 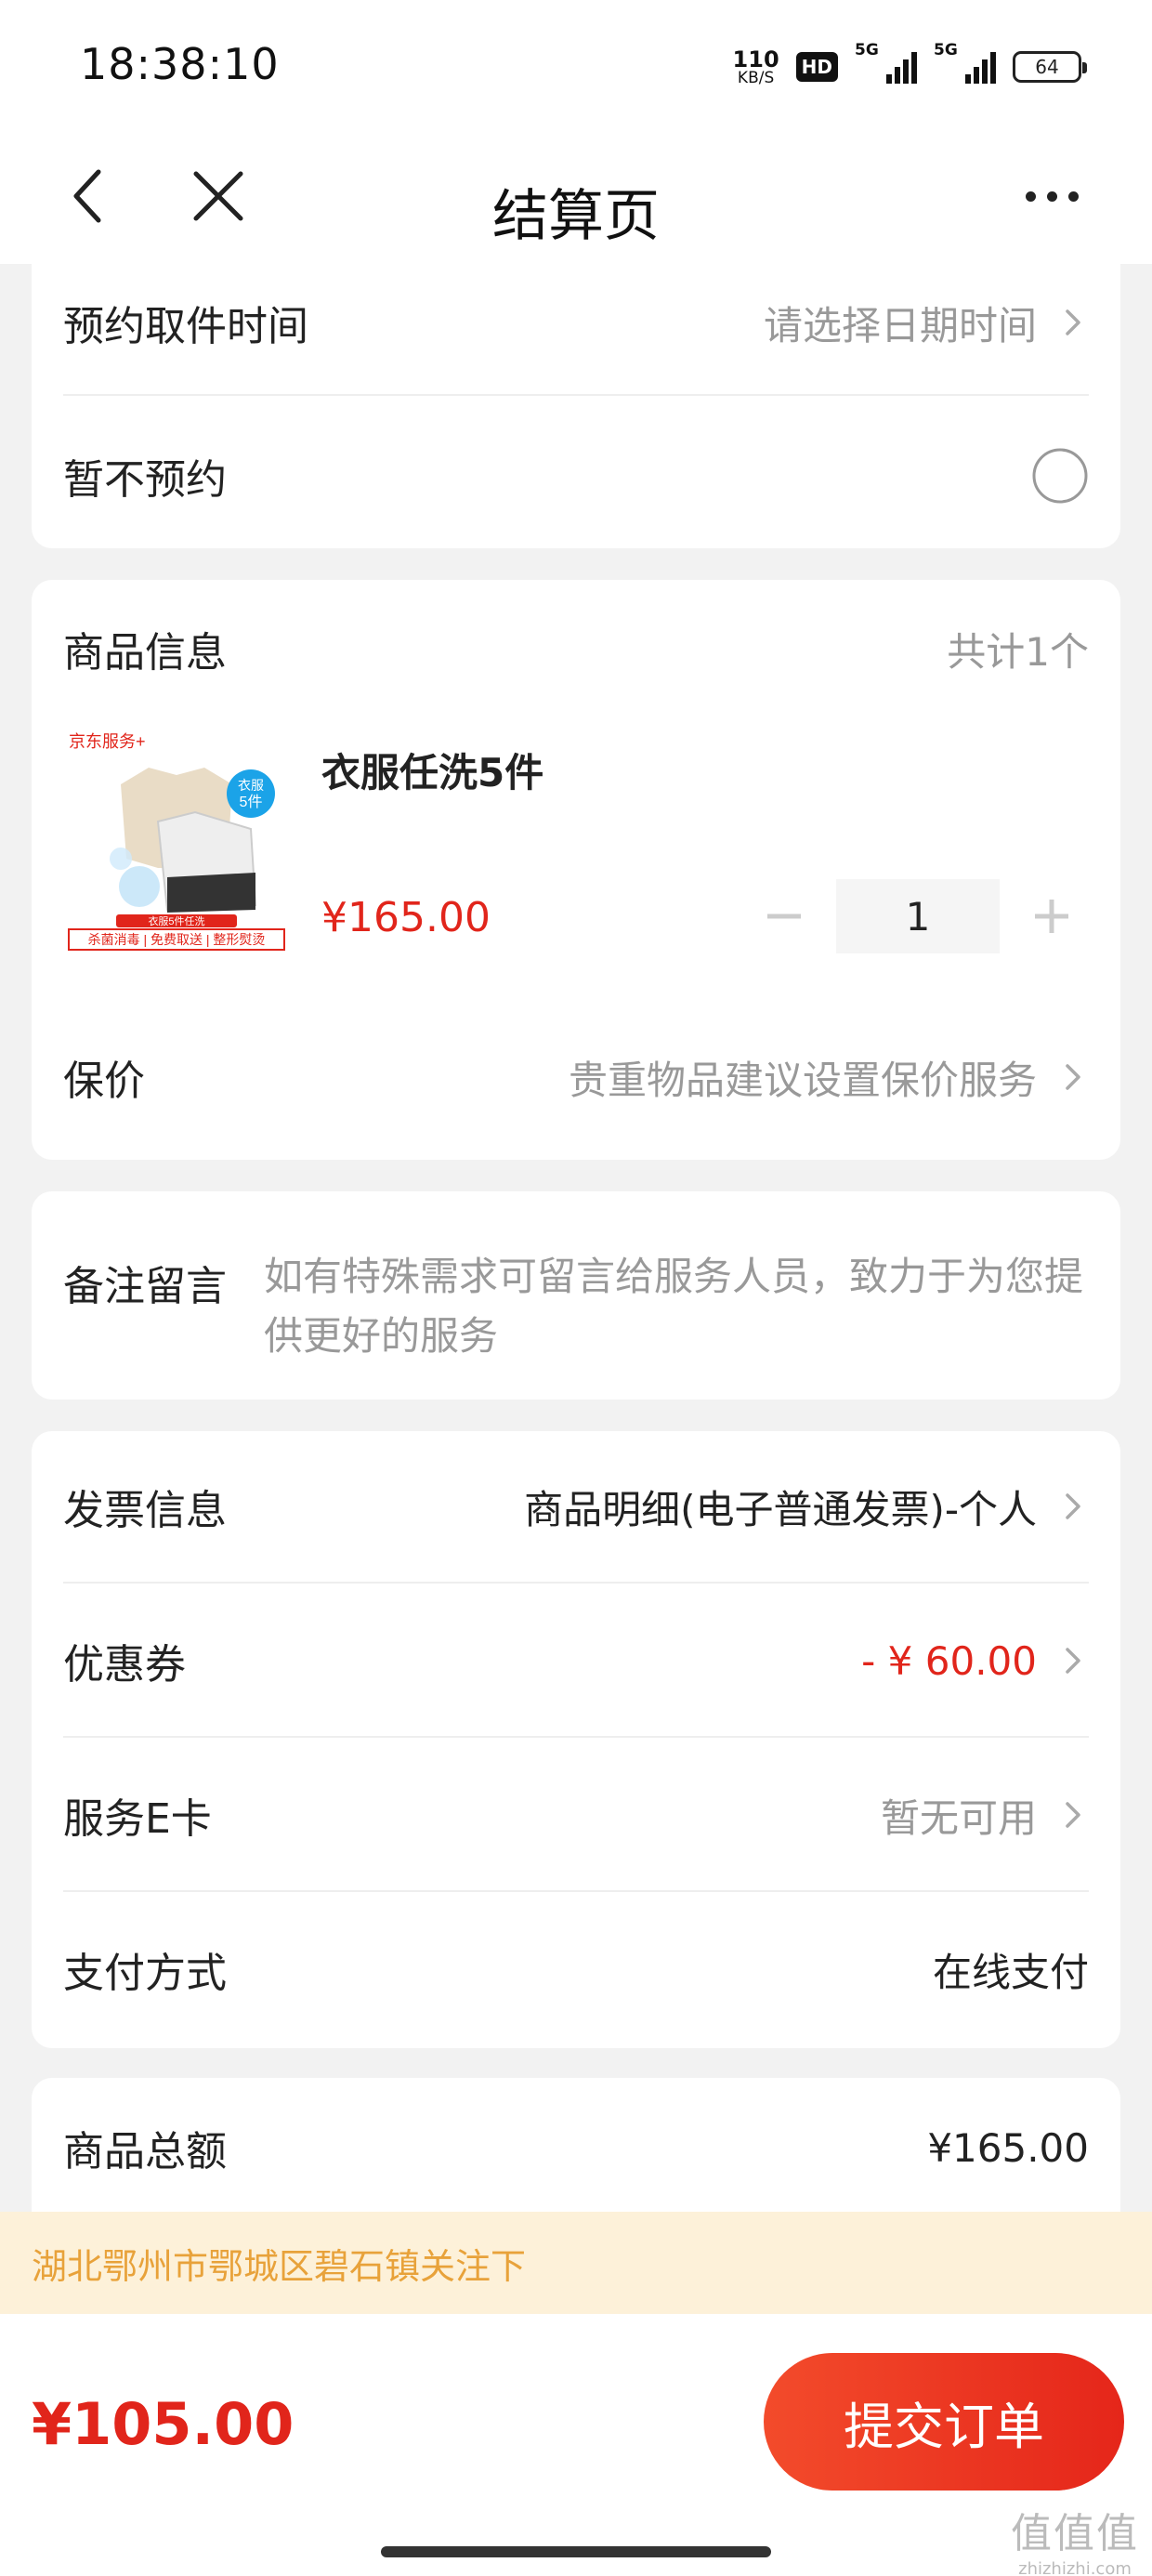 I want to click on invoice-row: 发票信息 商品明细(电子普通发票)-个人, so click(x=576, y=1506).